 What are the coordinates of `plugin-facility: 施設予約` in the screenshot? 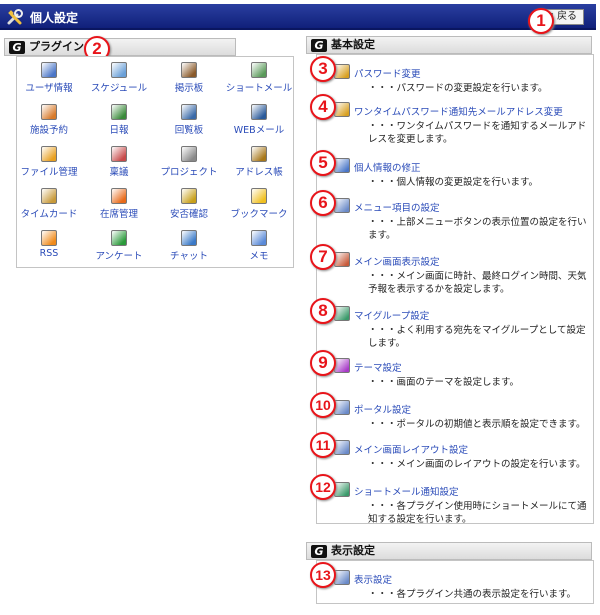 It's located at (49, 120).